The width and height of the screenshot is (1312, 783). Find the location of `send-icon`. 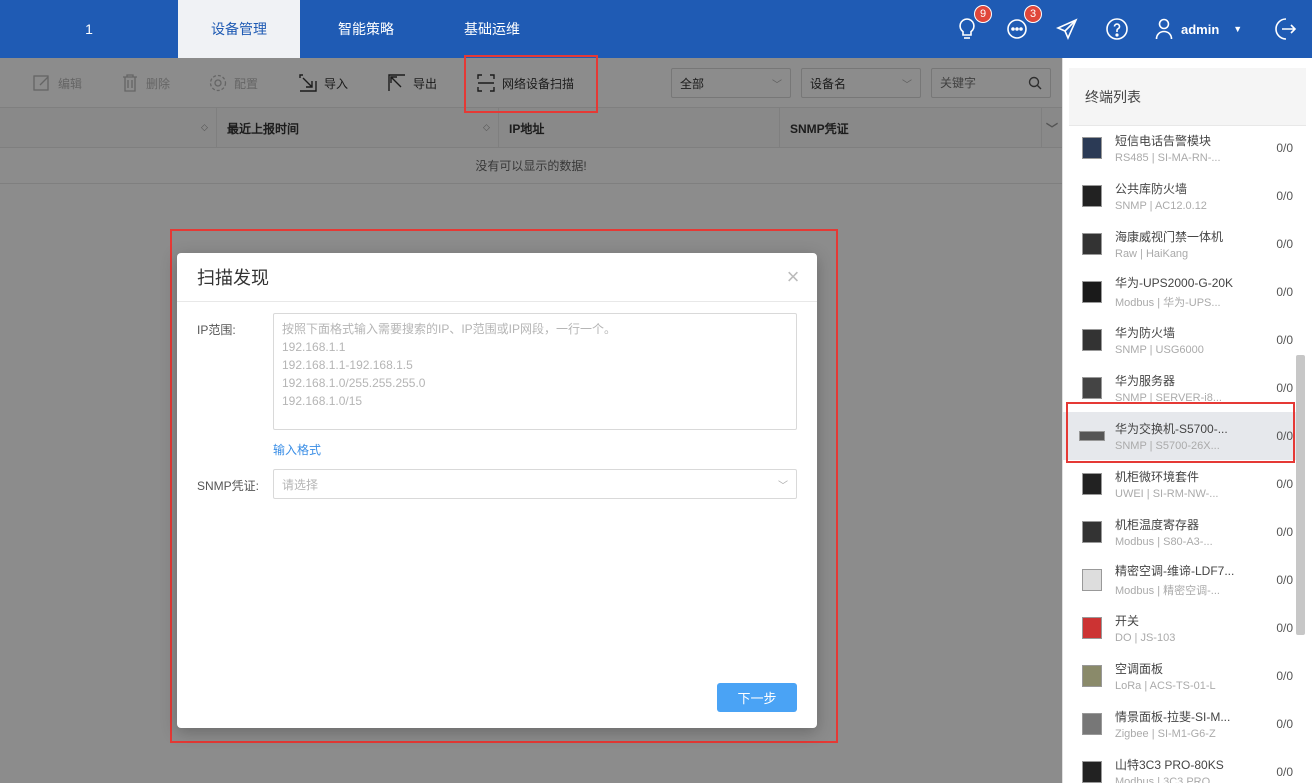

send-icon is located at coordinates (1067, 29).